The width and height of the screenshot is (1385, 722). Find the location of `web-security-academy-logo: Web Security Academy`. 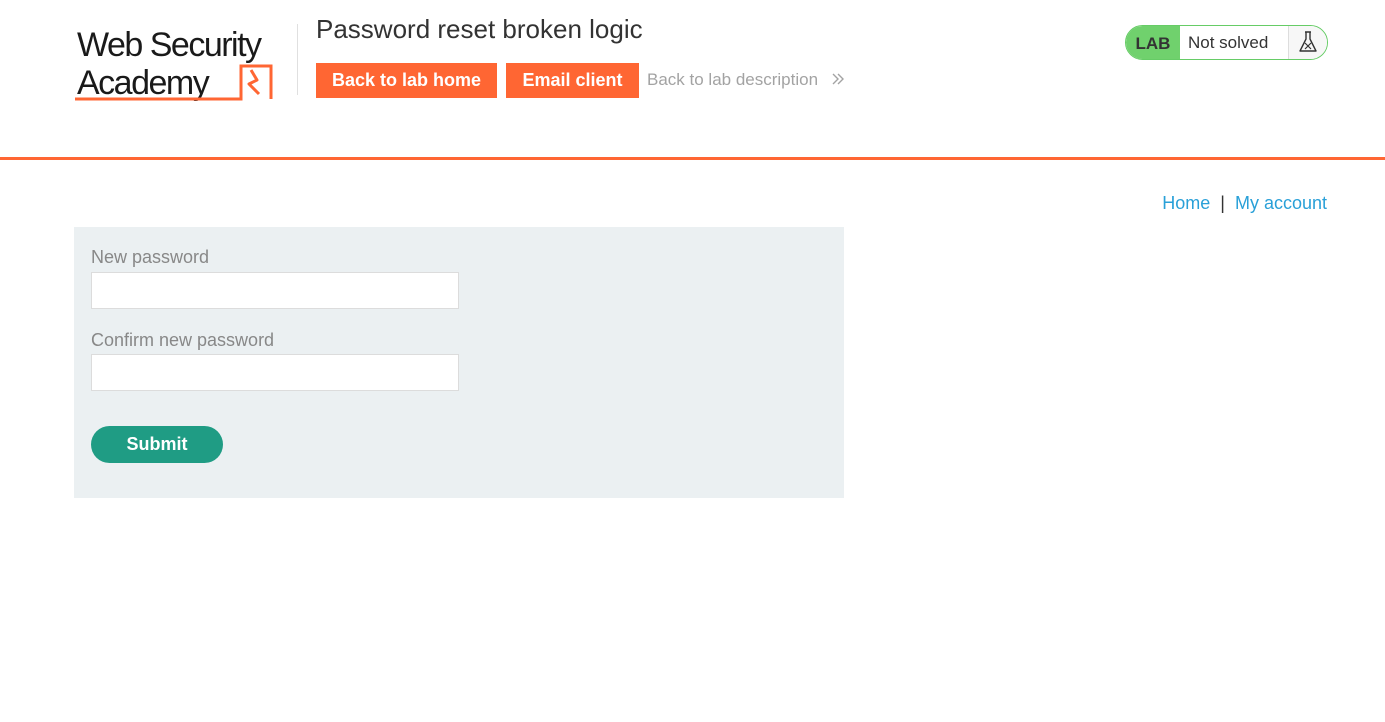

web-security-academy-logo: Web Security Academy is located at coordinates (186, 64).